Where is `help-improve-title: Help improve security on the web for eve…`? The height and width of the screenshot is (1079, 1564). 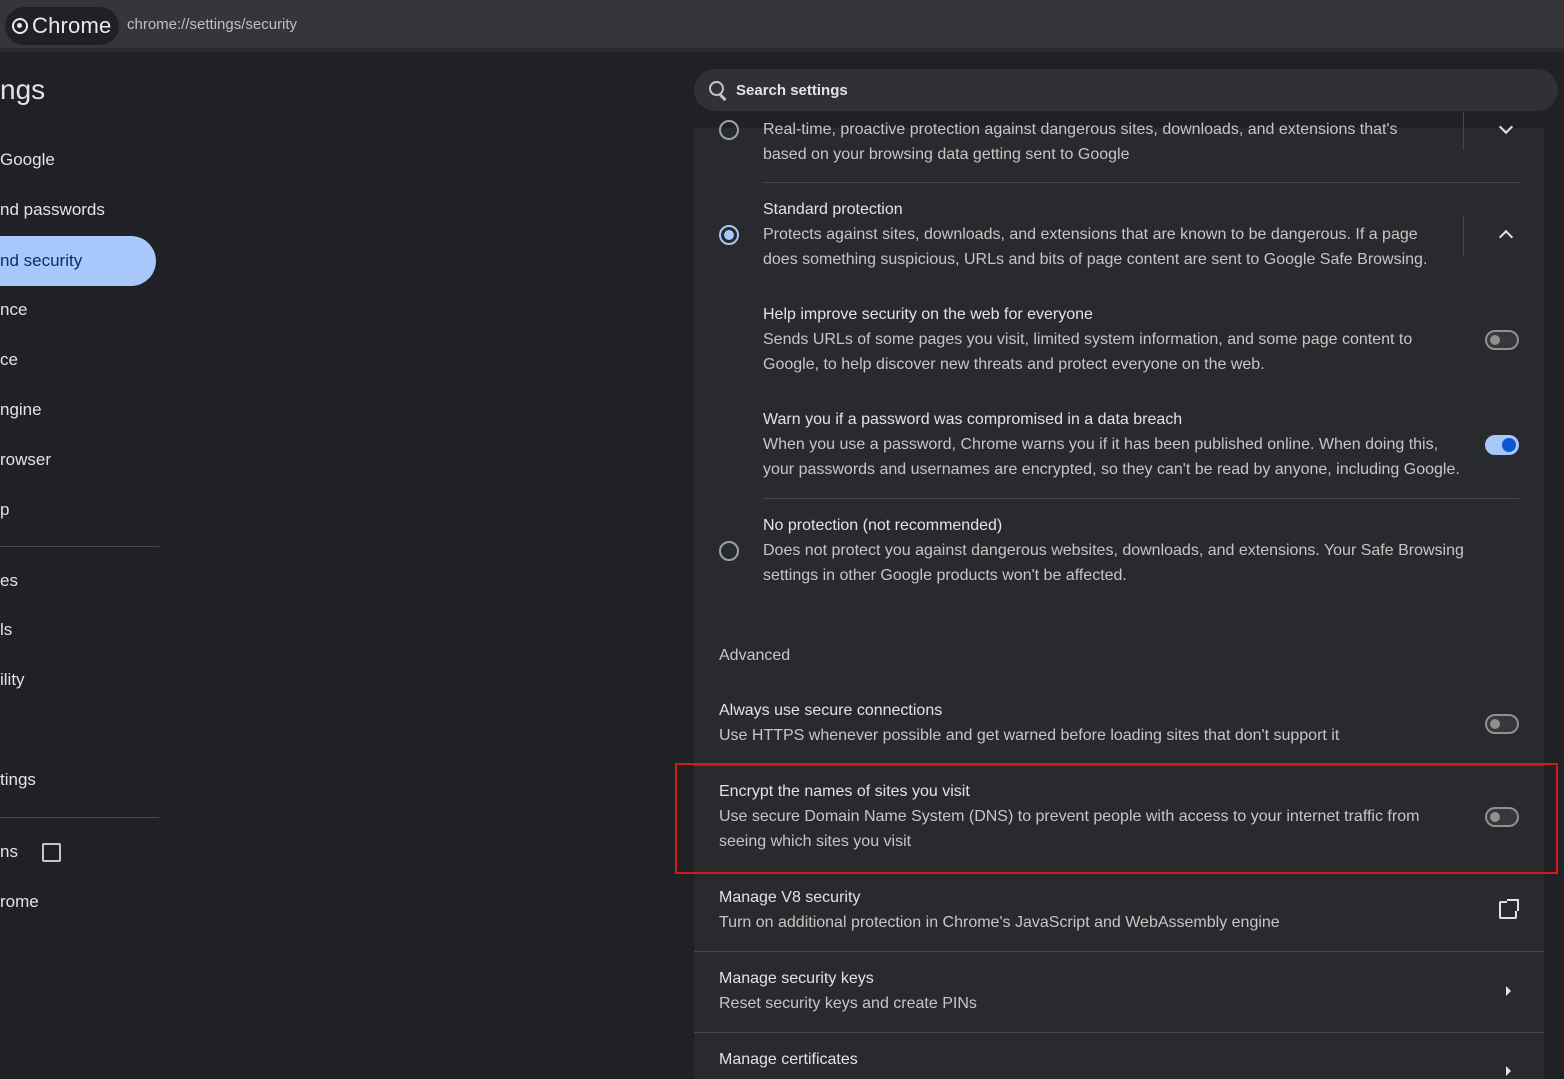 help-improve-title: Help improve security on the web for eve… is located at coordinates (928, 314).